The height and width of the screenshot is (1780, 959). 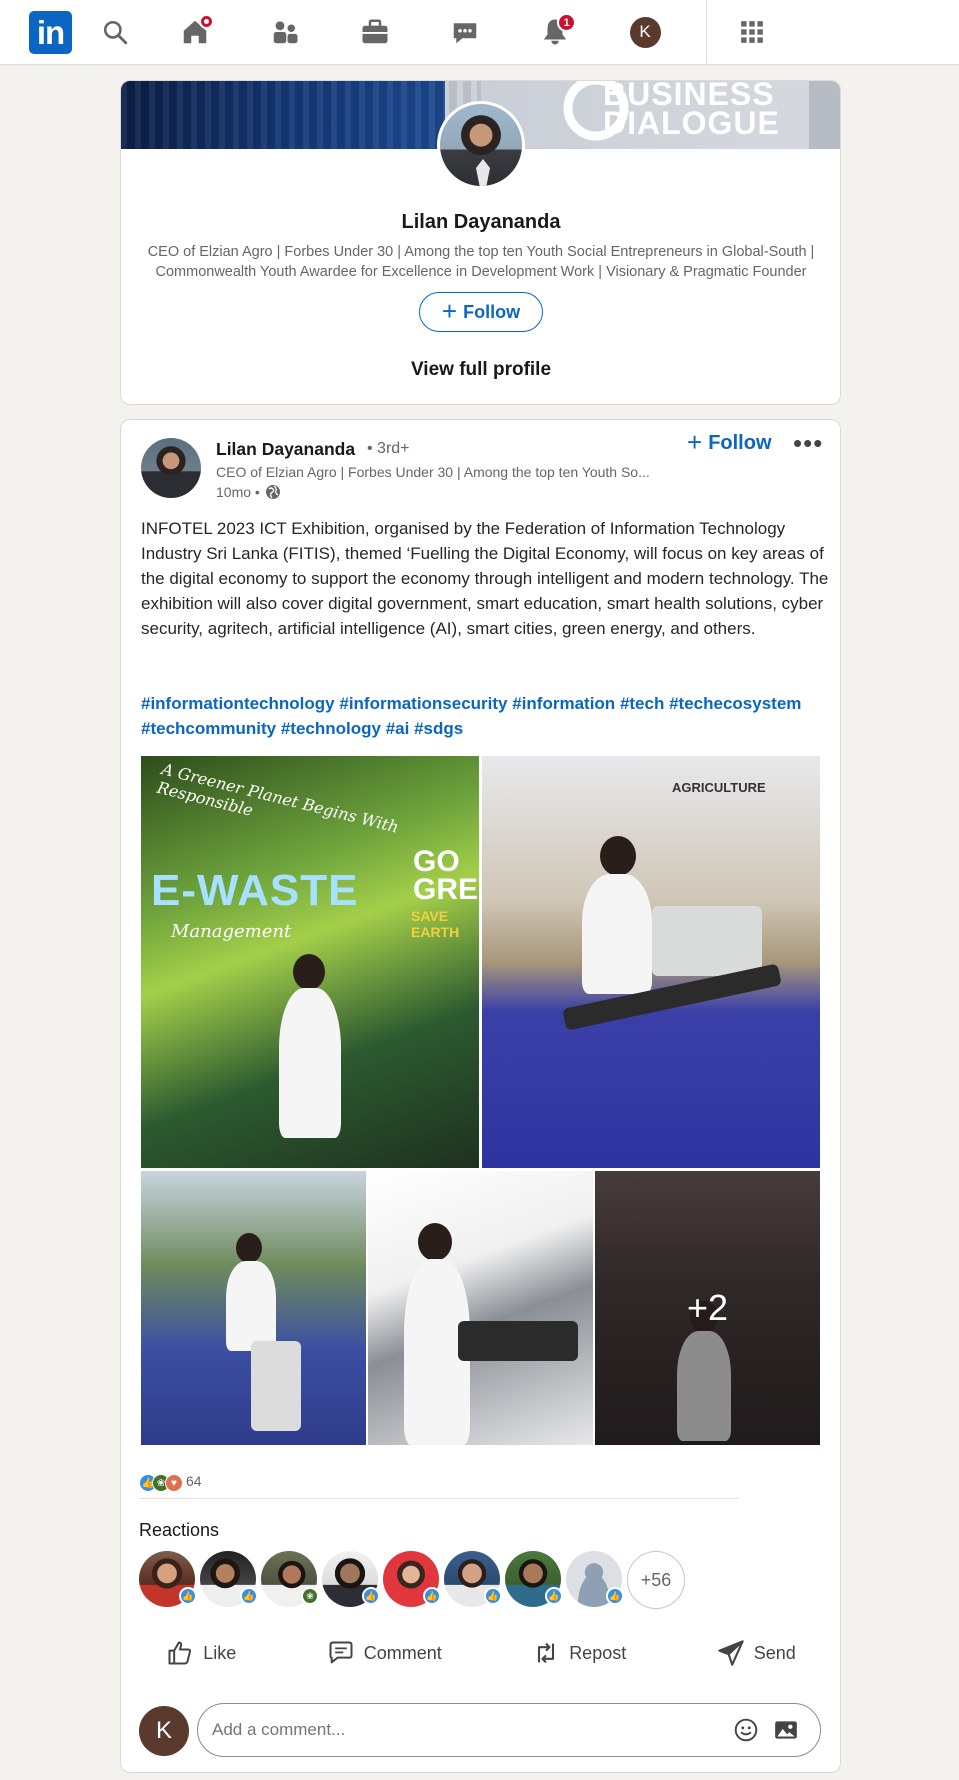 I want to click on follow-label: Follow, so click(x=492, y=311).